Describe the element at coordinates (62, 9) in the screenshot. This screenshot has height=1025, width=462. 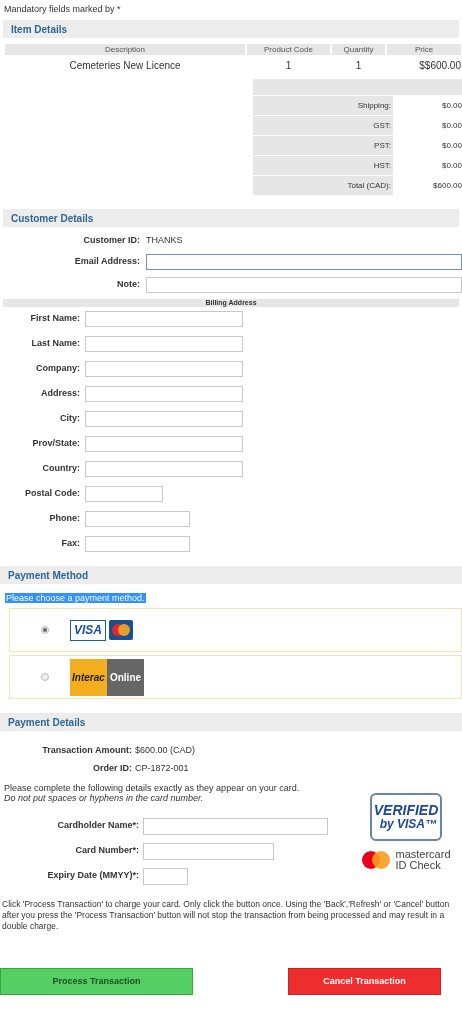
I see `mandatory-note: Mandatory fields marked by *` at that location.